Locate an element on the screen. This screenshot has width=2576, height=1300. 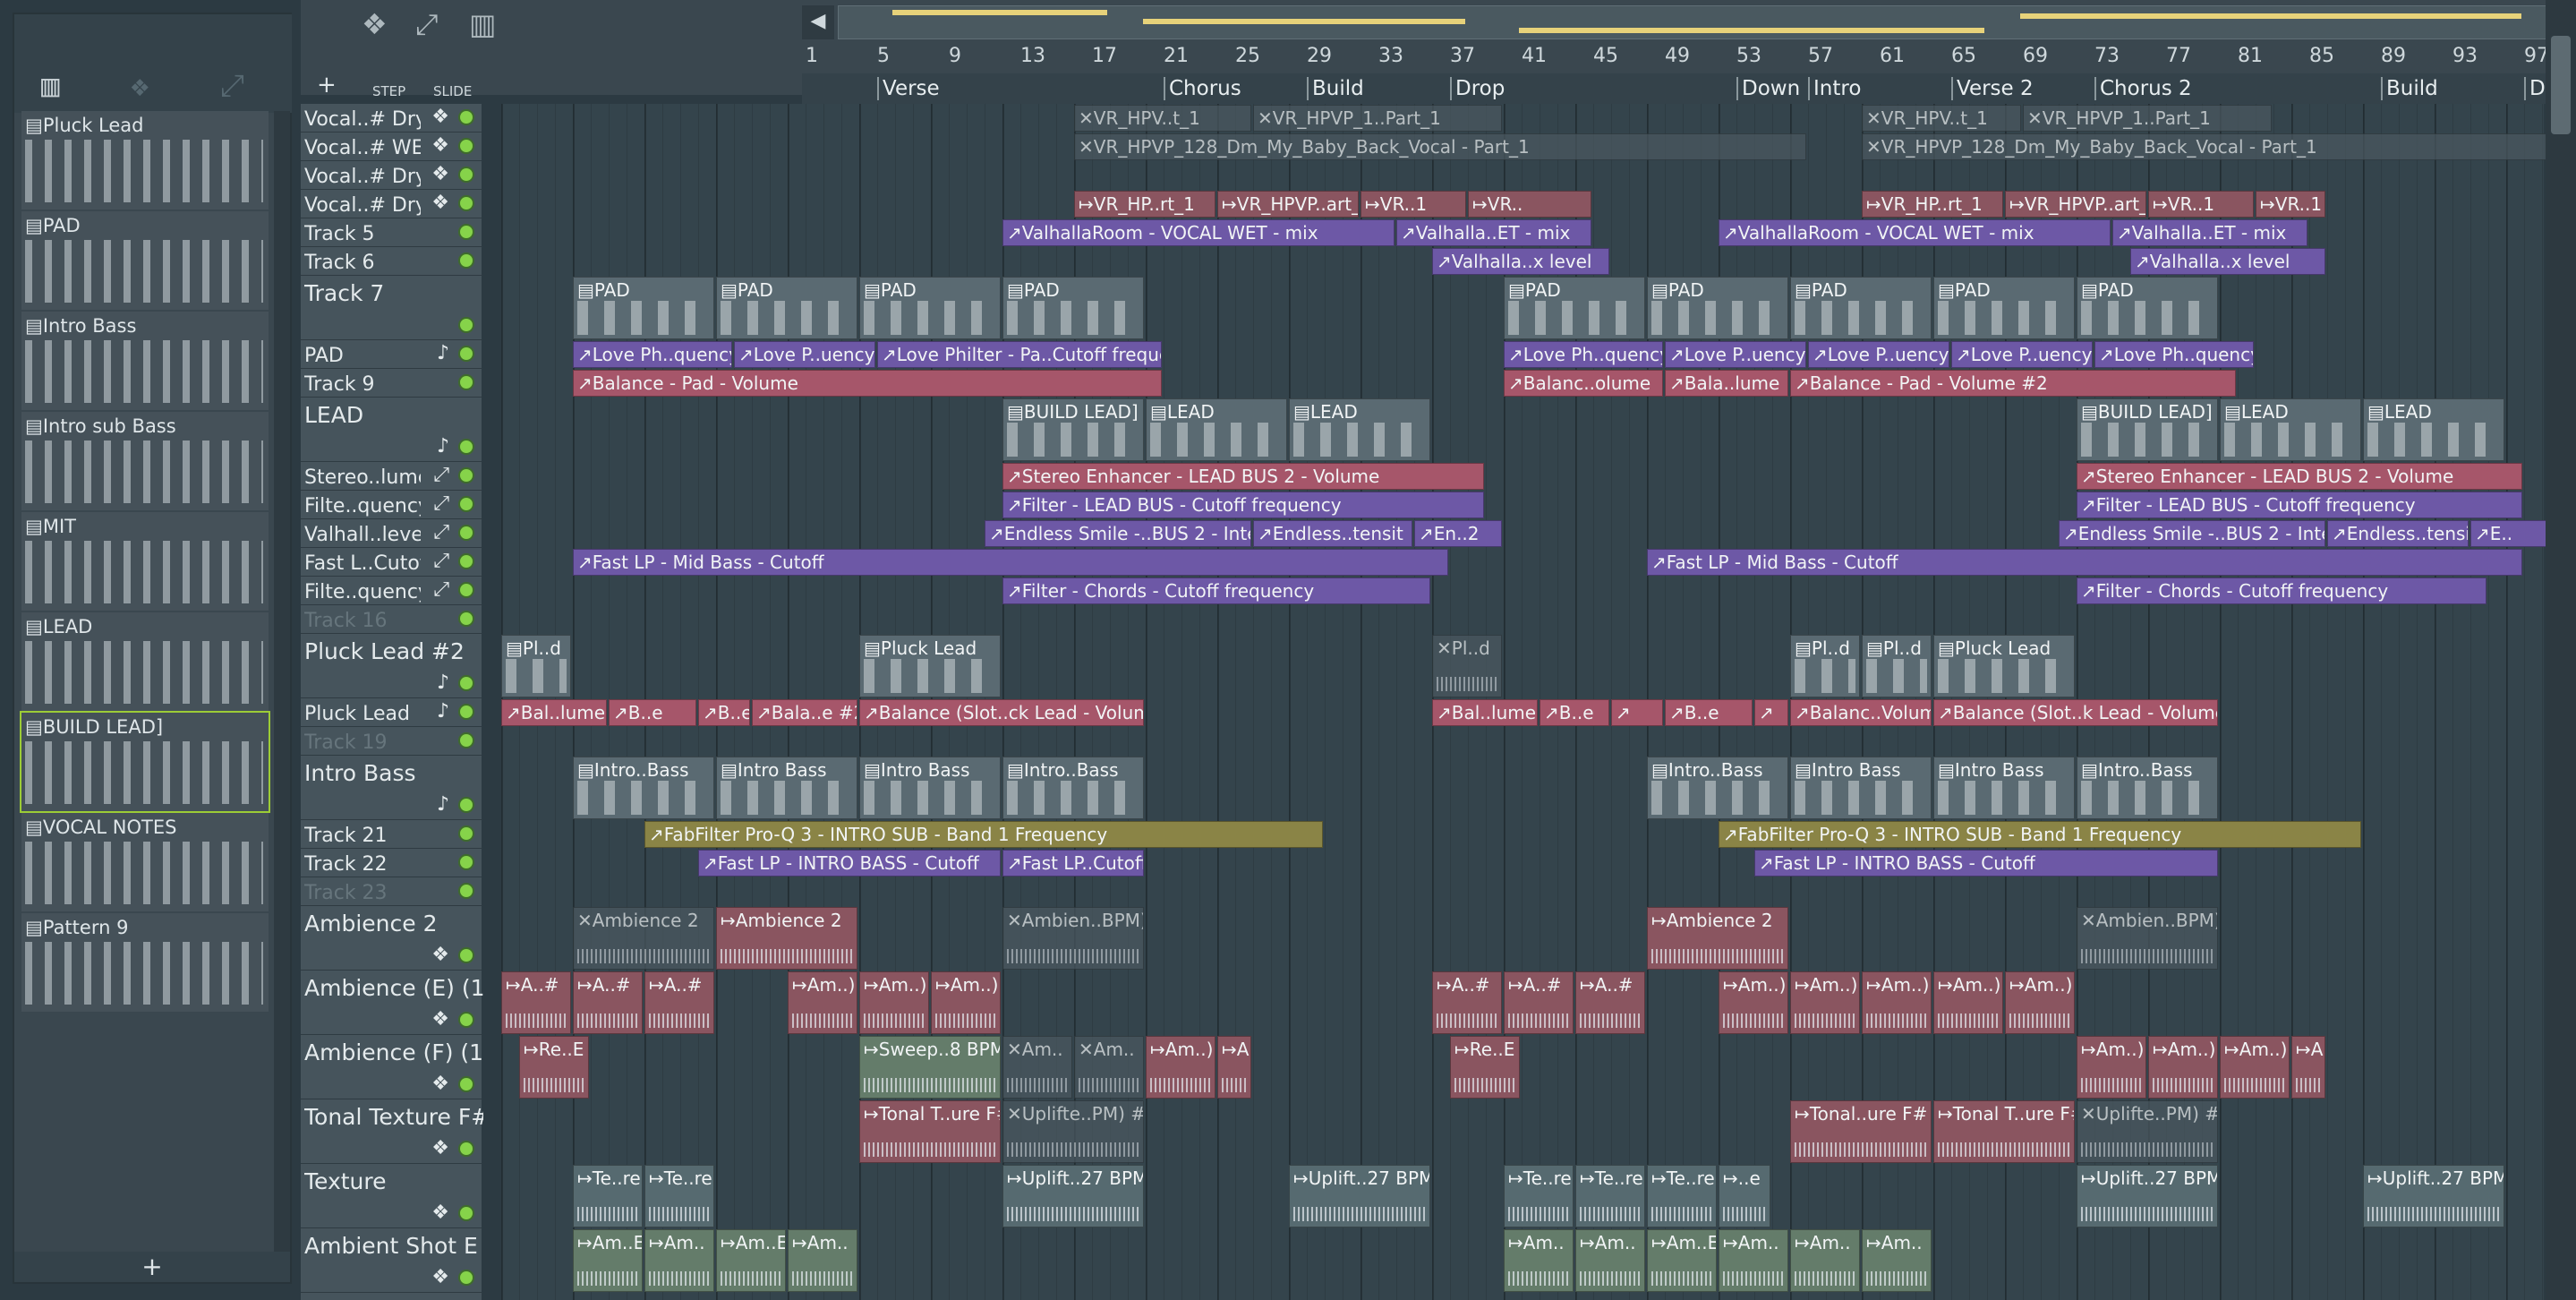
audio-clip: Sweep..8 BPM) is located at coordinates (930, 1067).